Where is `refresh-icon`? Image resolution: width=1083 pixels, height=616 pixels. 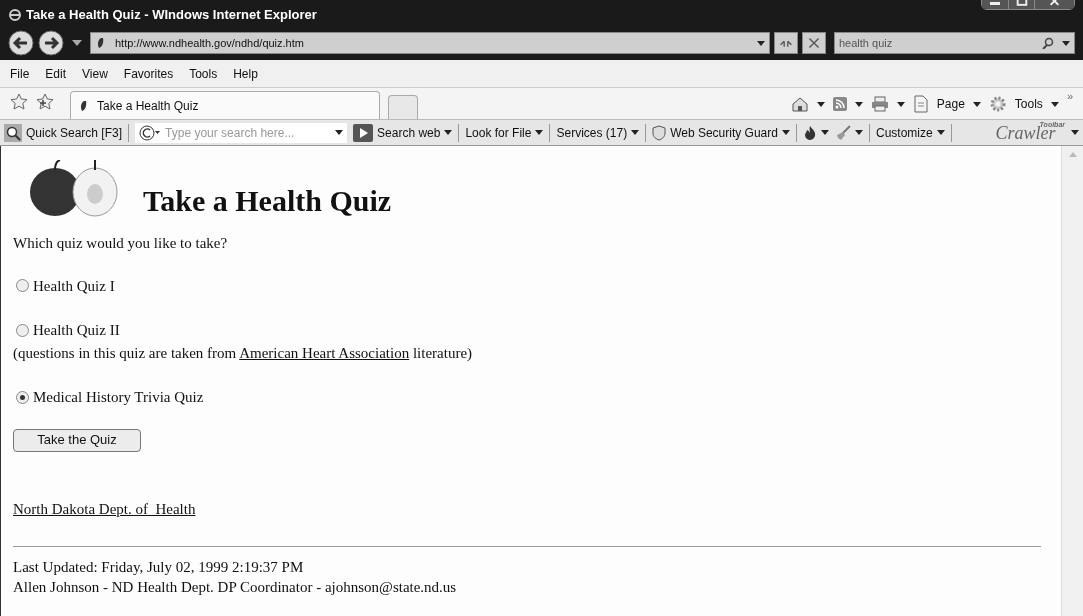 refresh-icon is located at coordinates (786, 43).